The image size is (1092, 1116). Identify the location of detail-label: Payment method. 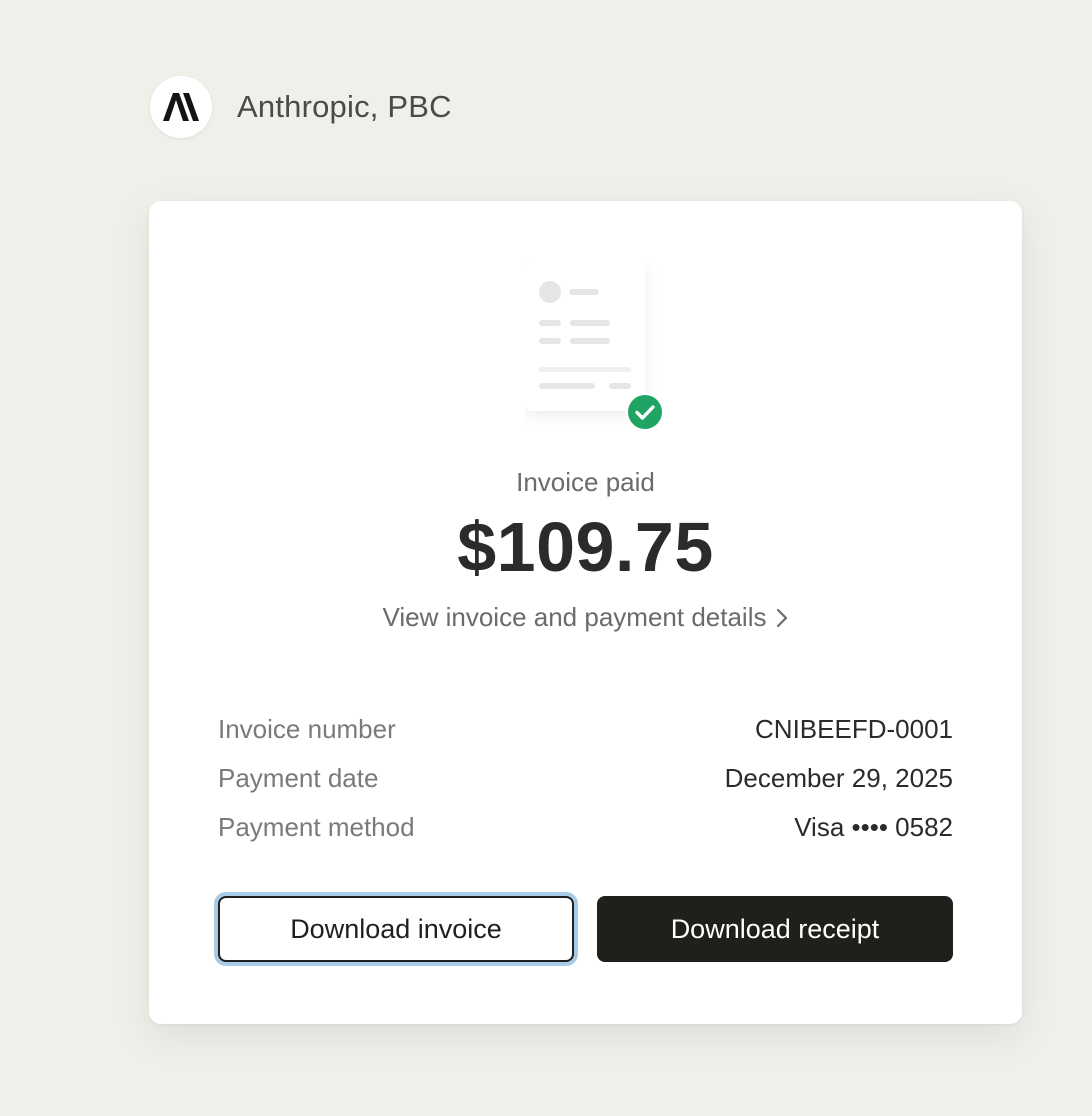
(316, 827).